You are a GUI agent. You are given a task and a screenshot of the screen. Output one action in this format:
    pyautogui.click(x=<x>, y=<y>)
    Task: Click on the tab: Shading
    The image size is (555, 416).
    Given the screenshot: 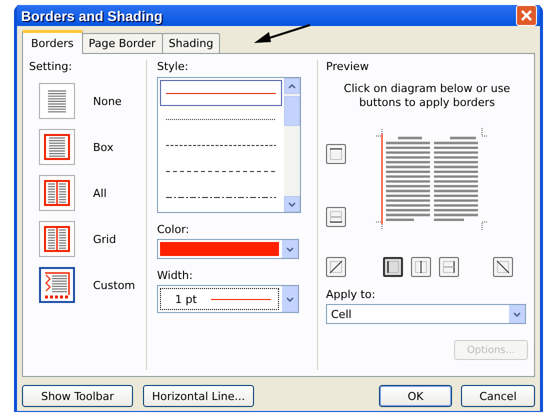 What is the action you would take?
    pyautogui.click(x=191, y=43)
    